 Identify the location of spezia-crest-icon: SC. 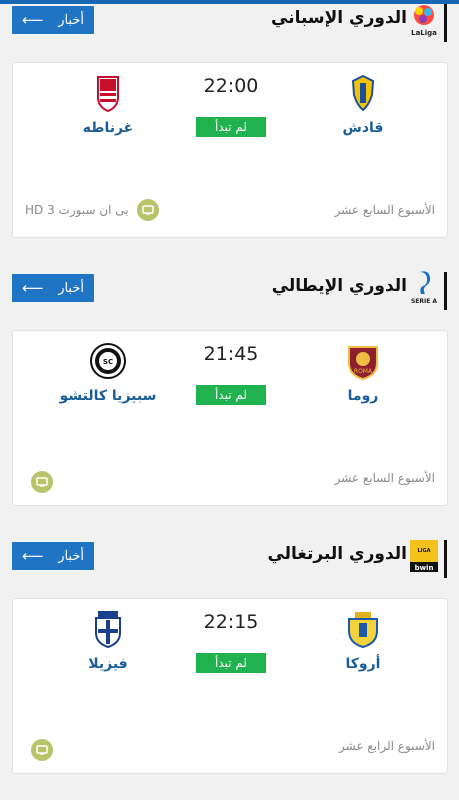
(108, 361).